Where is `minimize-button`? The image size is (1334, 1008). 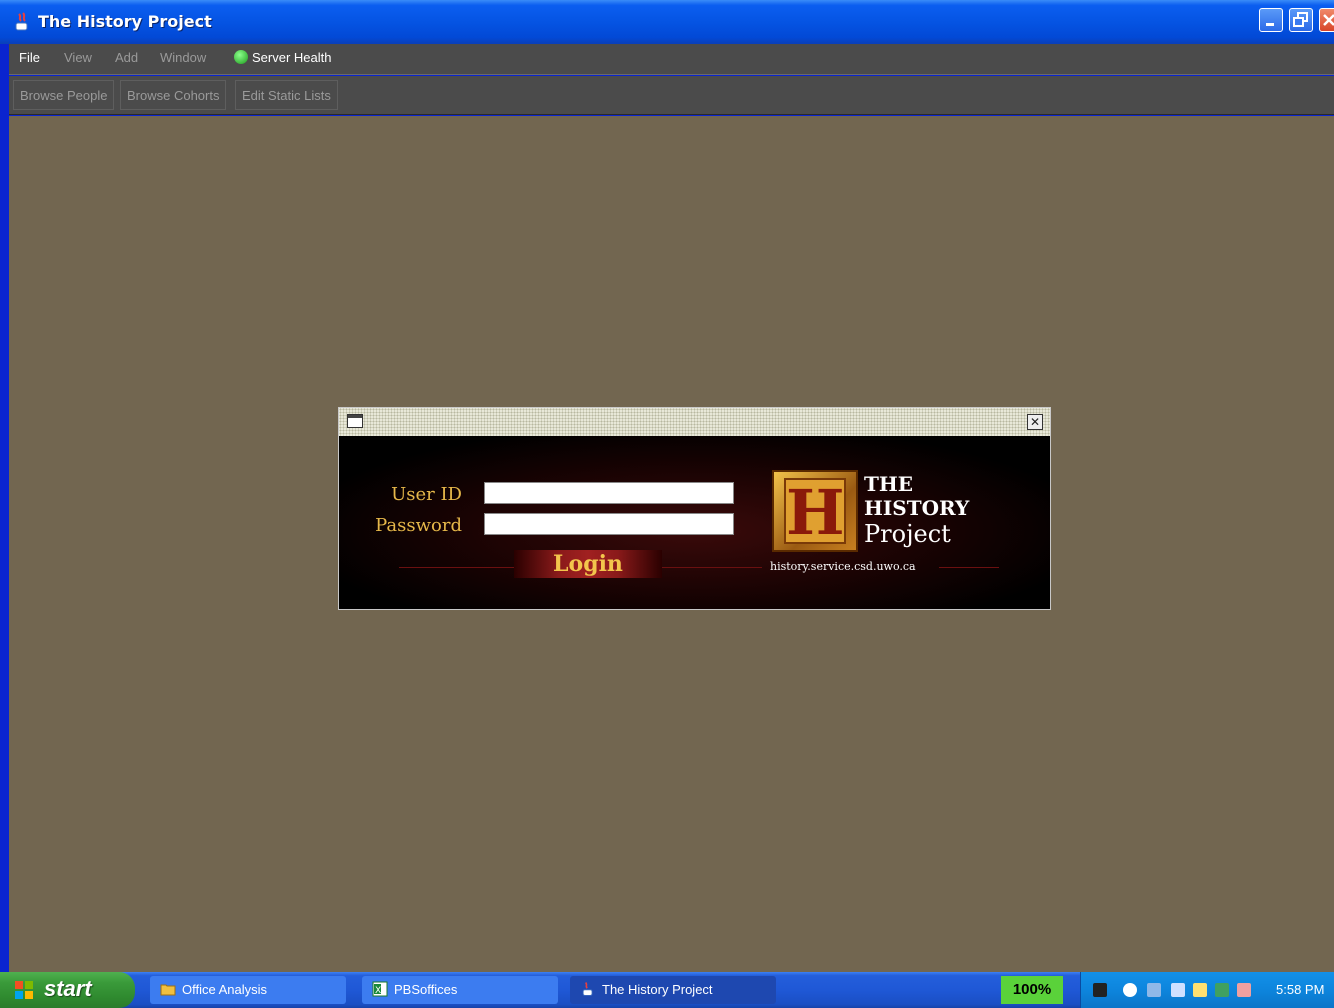
minimize-button is located at coordinates (1271, 20).